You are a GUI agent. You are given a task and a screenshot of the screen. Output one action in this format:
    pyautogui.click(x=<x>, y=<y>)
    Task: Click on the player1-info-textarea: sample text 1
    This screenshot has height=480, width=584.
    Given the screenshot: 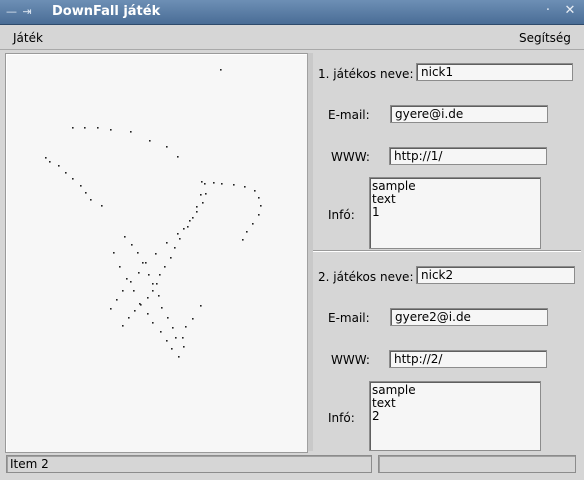 What is the action you would take?
    pyautogui.click(x=455, y=213)
    